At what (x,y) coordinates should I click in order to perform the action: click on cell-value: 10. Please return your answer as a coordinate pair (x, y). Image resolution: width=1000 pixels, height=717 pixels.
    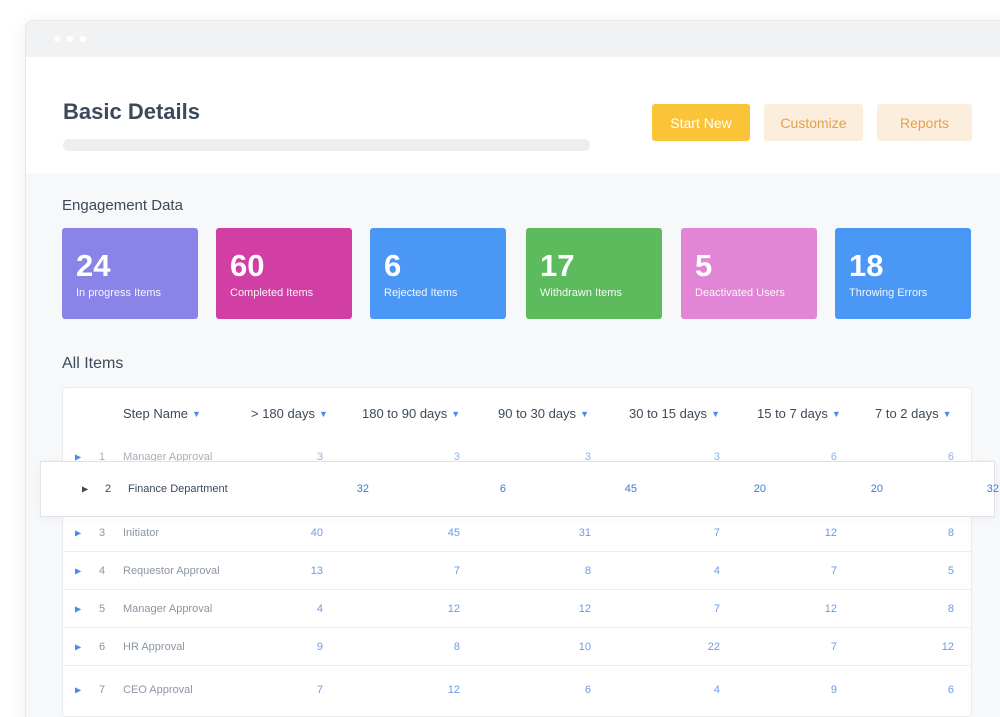
    Looking at the image, I should click on (584, 646).